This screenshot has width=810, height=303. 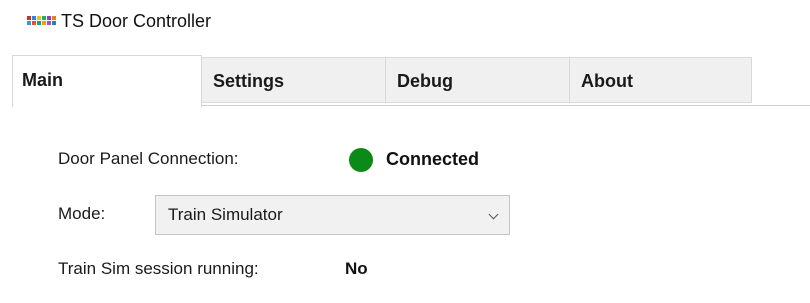 What do you see at coordinates (332, 215) in the screenshot?
I see `mode-dropdown: Train Simulator` at bounding box center [332, 215].